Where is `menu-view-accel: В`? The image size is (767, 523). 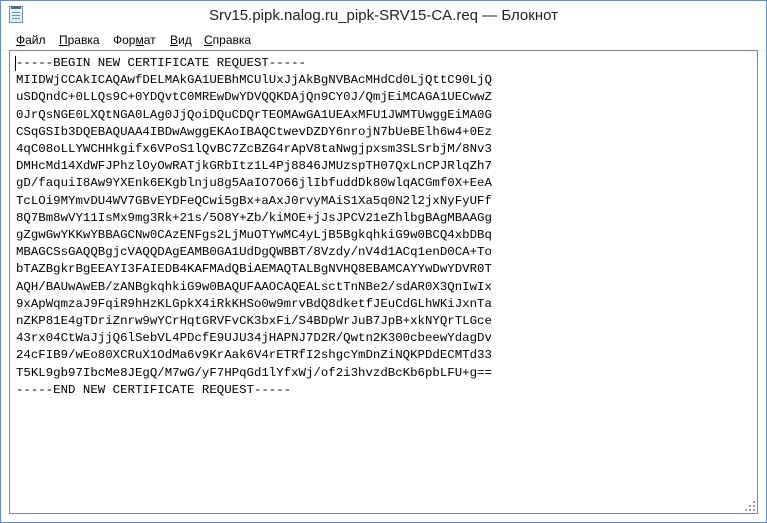
menu-view-accel: В is located at coordinates (174, 40).